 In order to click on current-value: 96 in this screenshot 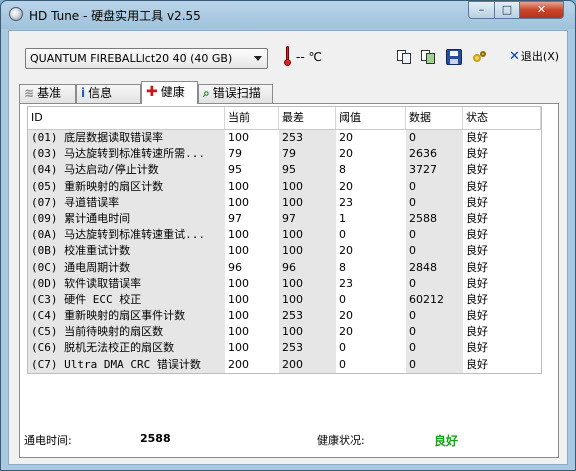, I will do `click(235, 267)`.